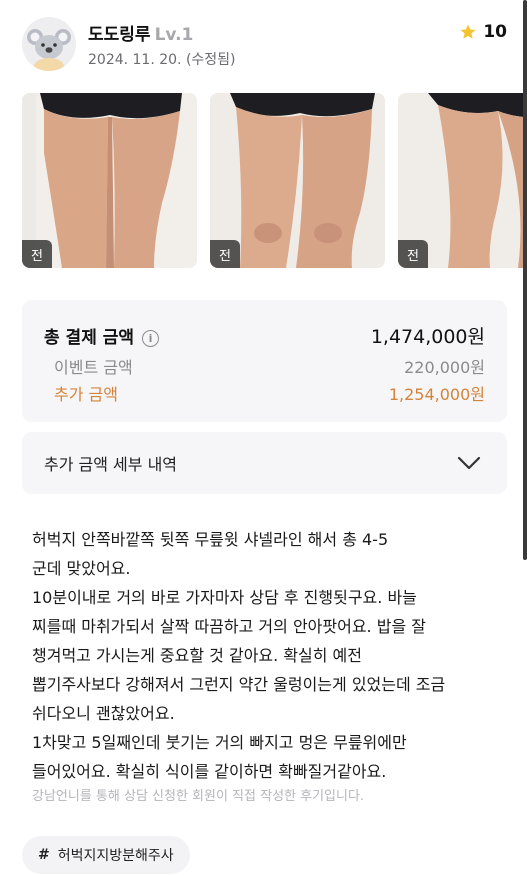  Describe the element at coordinates (115, 856) in the screenshot. I see `hashtag-label: 허벅지지방분해주사` at that location.